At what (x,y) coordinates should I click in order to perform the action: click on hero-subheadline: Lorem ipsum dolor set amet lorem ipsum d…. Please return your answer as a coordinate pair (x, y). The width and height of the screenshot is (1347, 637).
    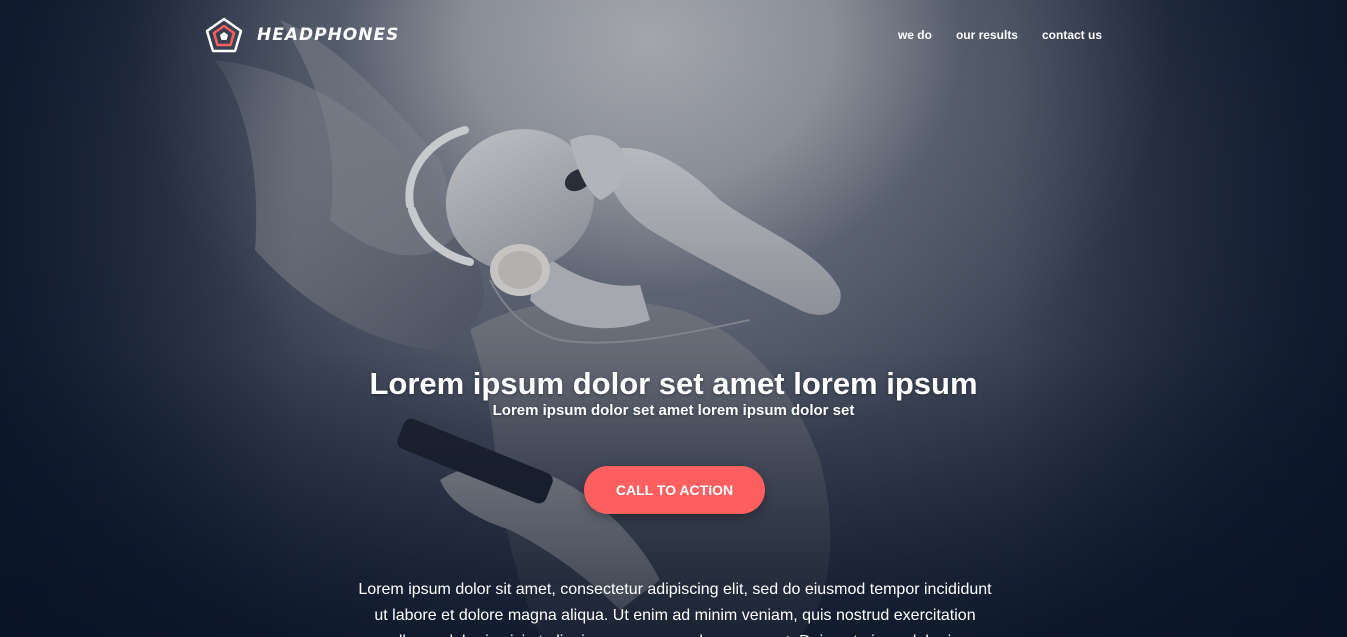
    Looking at the image, I should click on (673, 410).